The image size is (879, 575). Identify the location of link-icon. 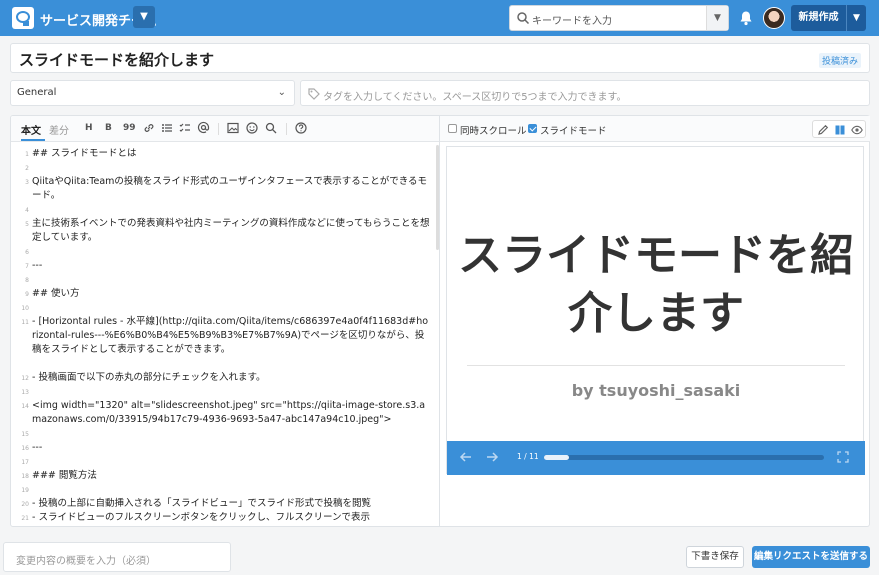
(149, 128).